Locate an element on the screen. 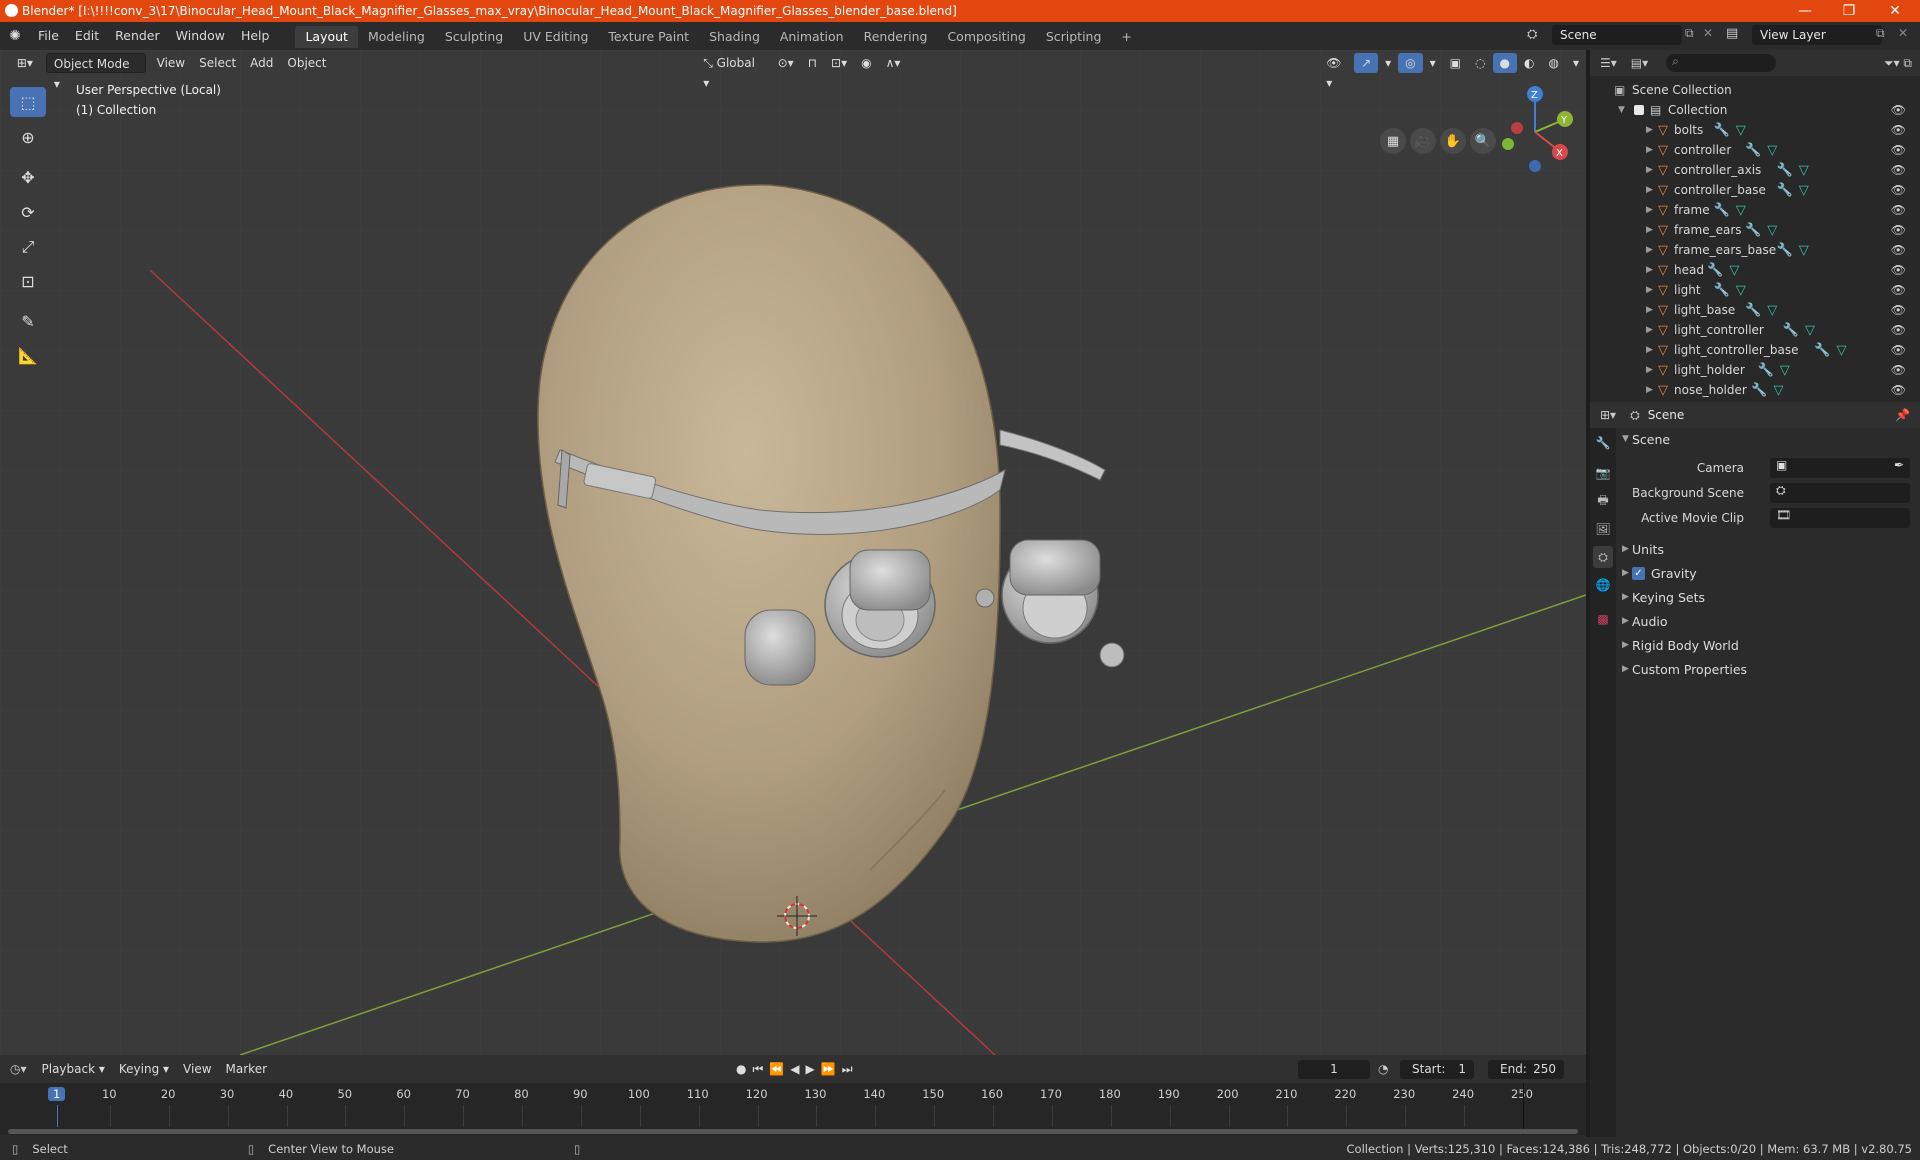 This screenshot has height=1160, width=1920. outliner-item-controller-axis: ▶ ▽ controller_axis 🔧 ▽ 👁 is located at coordinates (1755, 170).